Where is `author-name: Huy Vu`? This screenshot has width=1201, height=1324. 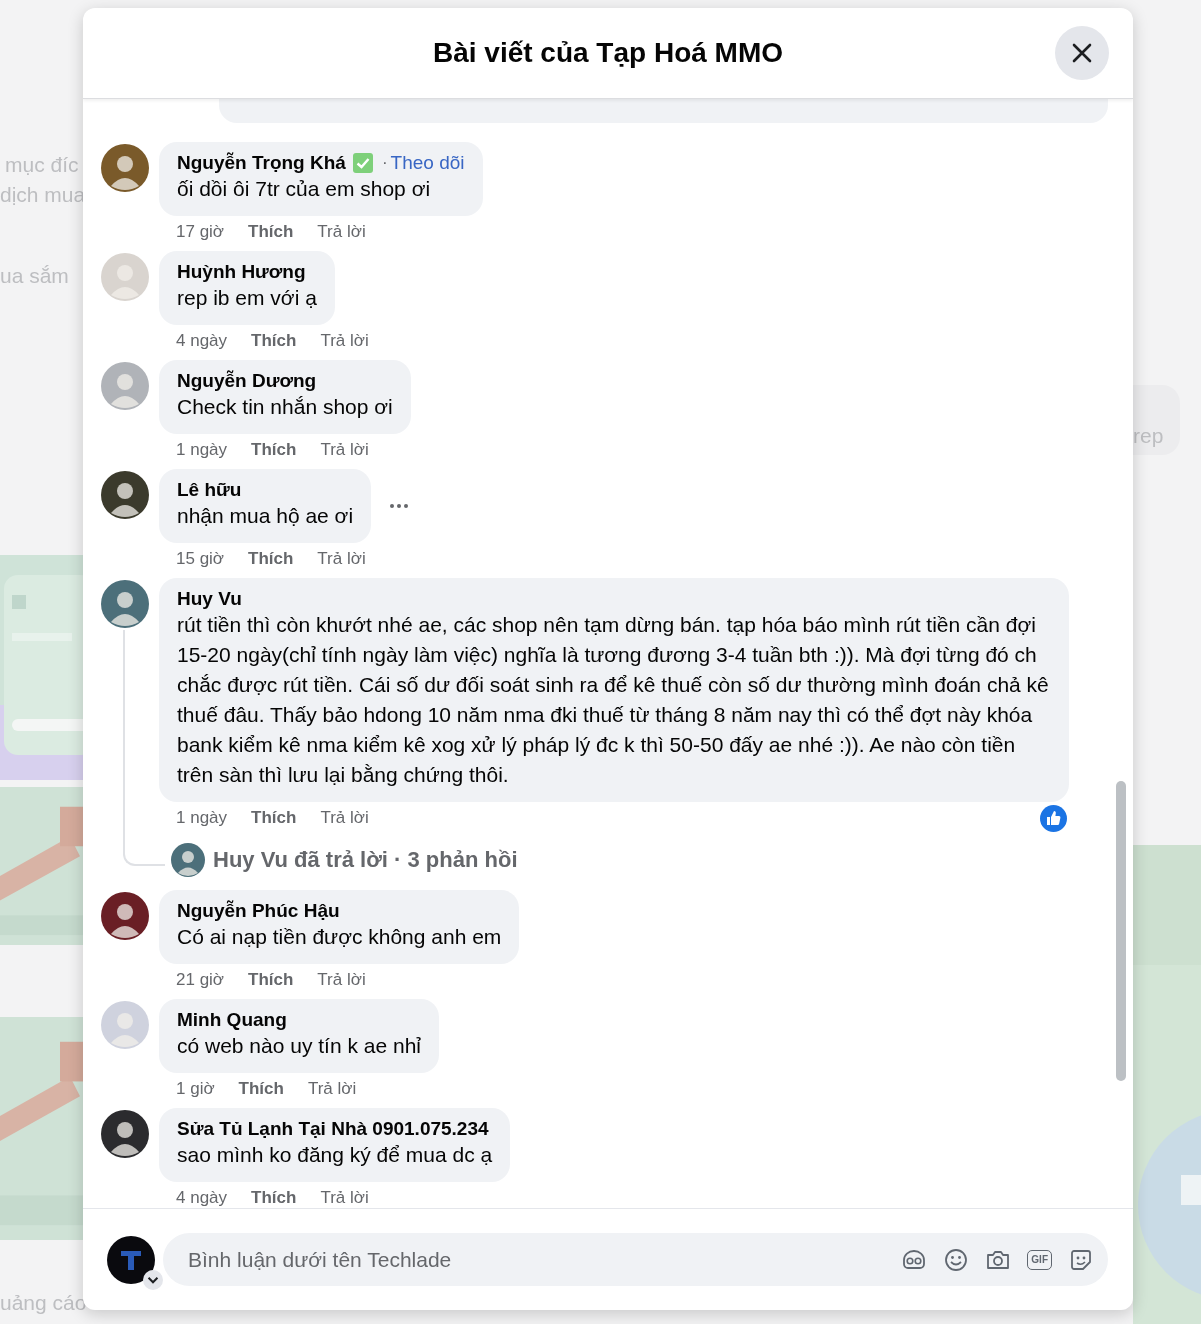 author-name: Huy Vu is located at coordinates (209, 599).